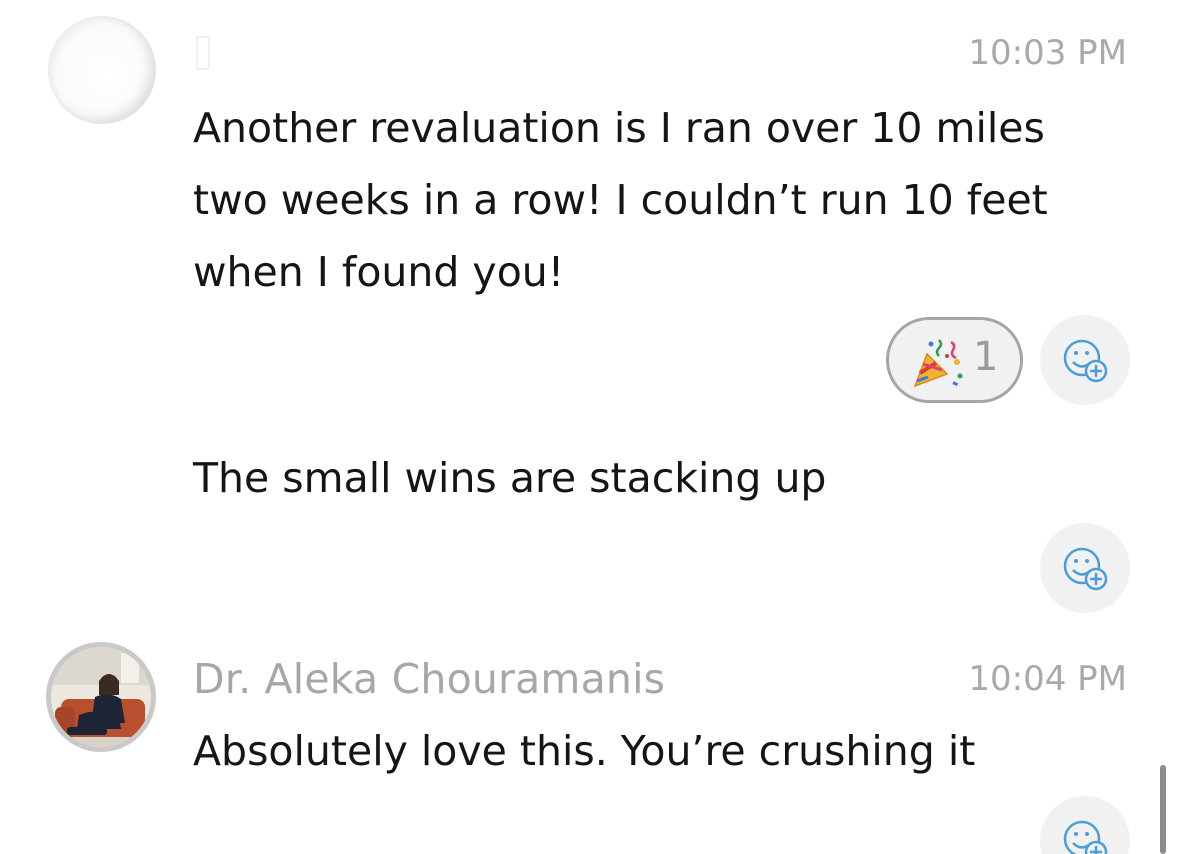 Image resolution: width=1179 pixels, height=854 pixels. What do you see at coordinates (1047, 53) in the screenshot?
I see `message-timestamp: 10:03 PM` at bounding box center [1047, 53].